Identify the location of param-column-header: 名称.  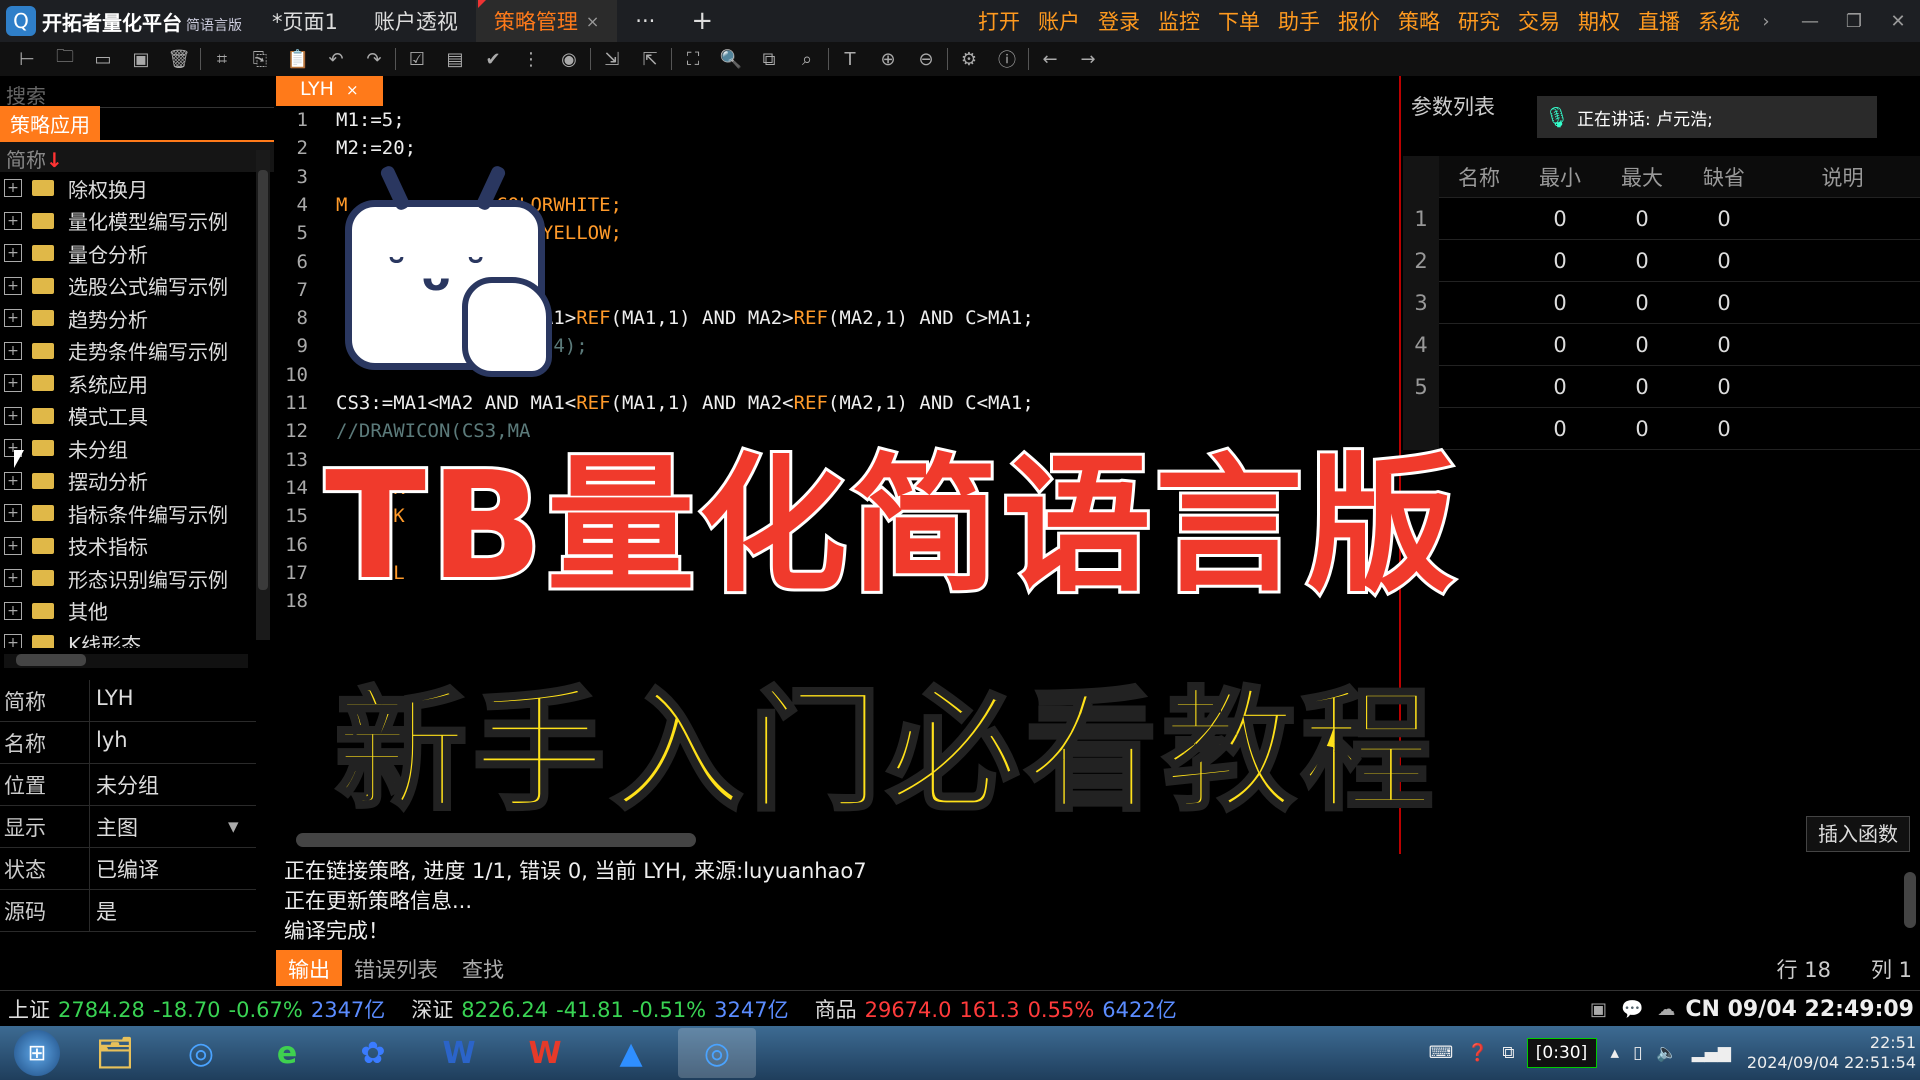
(1479, 177).